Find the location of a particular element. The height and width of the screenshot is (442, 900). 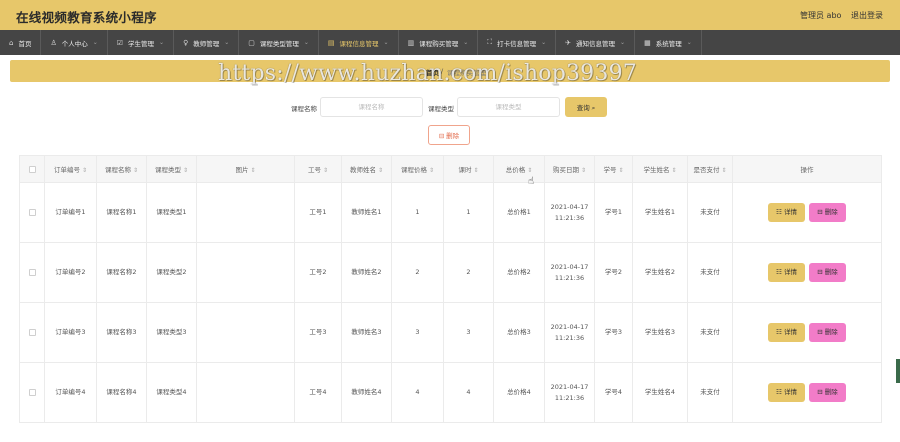

cell-student: 学生姓名2 is located at coordinates (660, 272).